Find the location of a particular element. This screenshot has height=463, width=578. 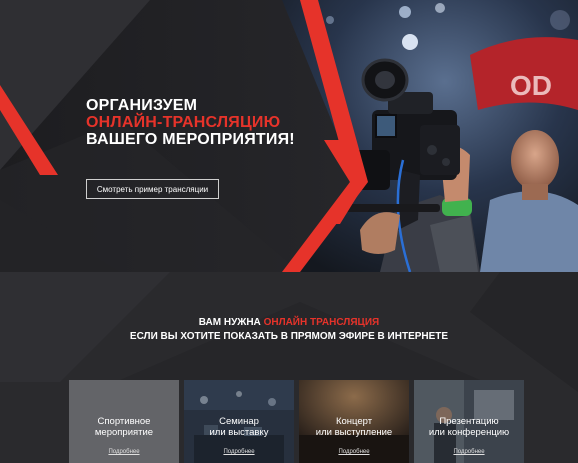

intro-prefix: ВАМ НУЖНА is located at coordinates (229, 322).